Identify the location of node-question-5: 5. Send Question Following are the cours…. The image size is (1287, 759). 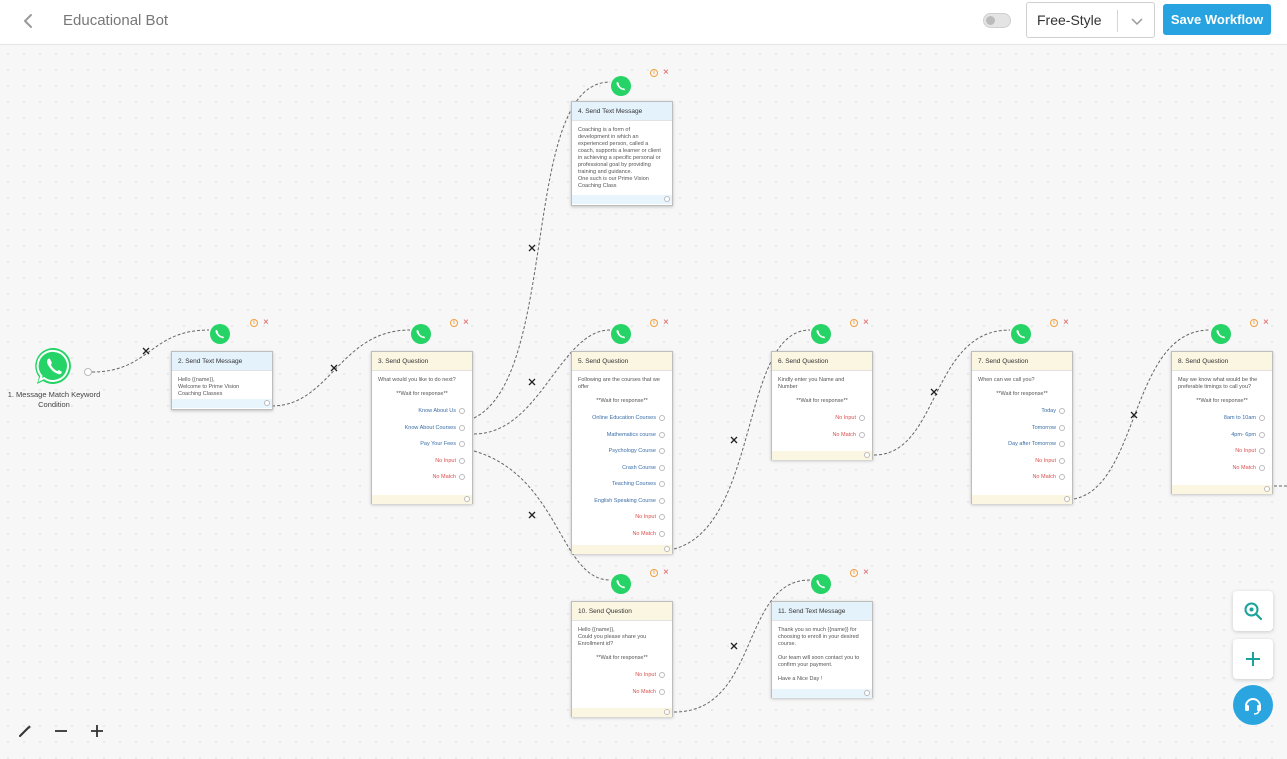
(622, 452).